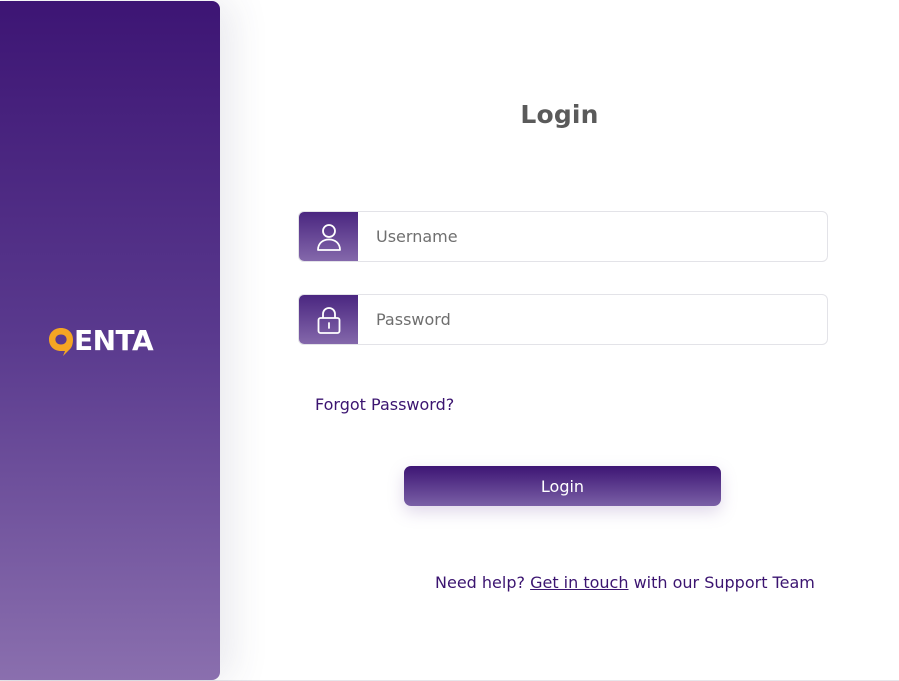 This screenshot has height=681, width=899. I want to click on help-suffix: with our Support Team, so click(724, 582).